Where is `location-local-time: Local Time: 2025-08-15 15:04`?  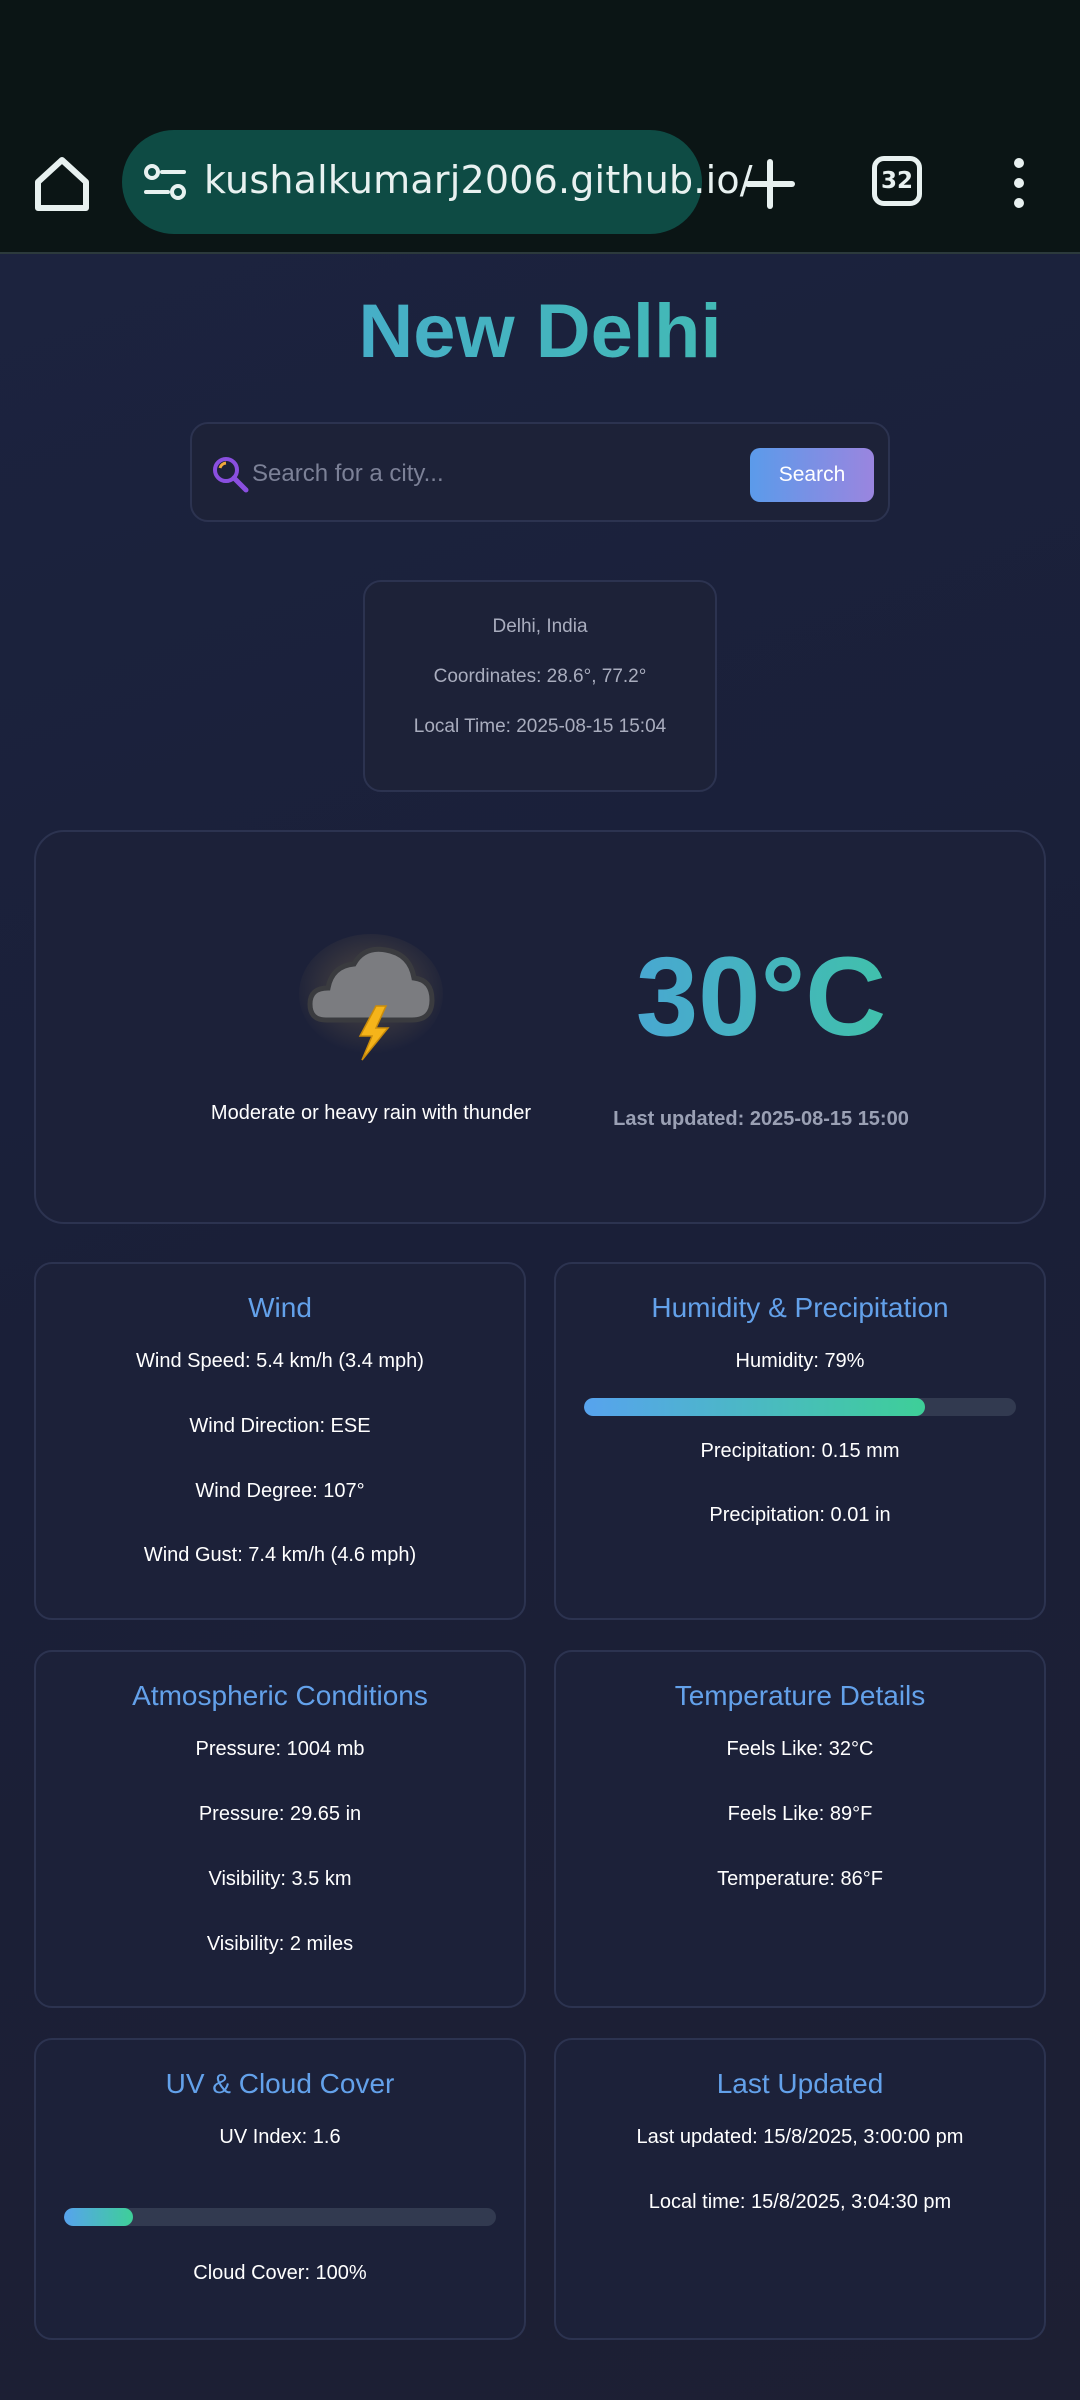 location-local-time: Local Time: 2025-08-15 15:04 is located at coordinates (540, 726).